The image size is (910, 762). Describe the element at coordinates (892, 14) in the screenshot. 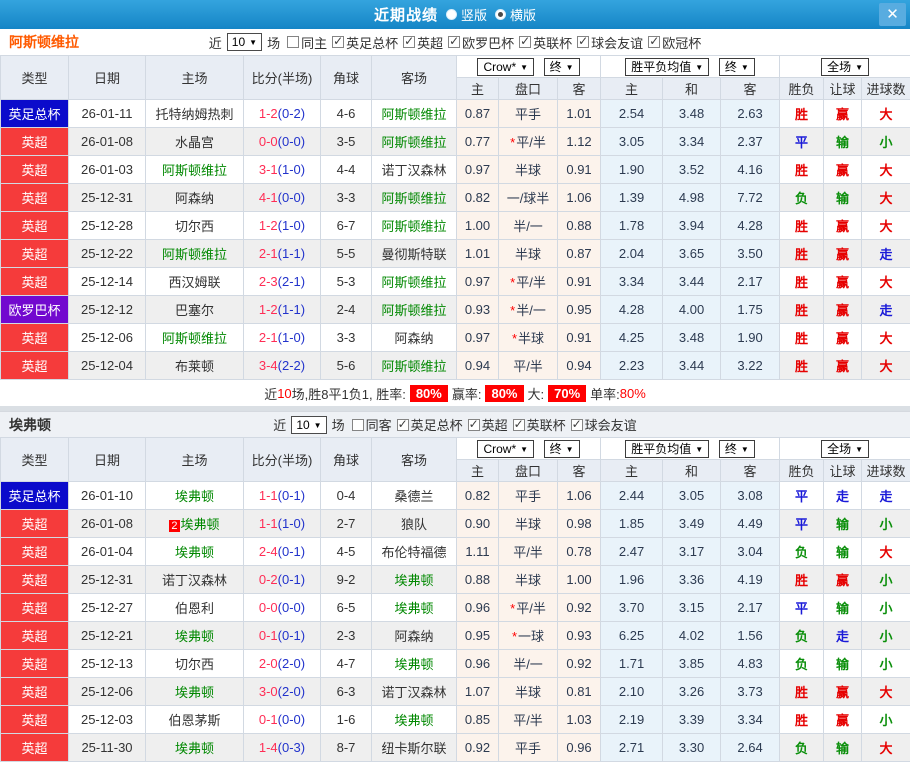

I see `close-button: ✕` at that location.